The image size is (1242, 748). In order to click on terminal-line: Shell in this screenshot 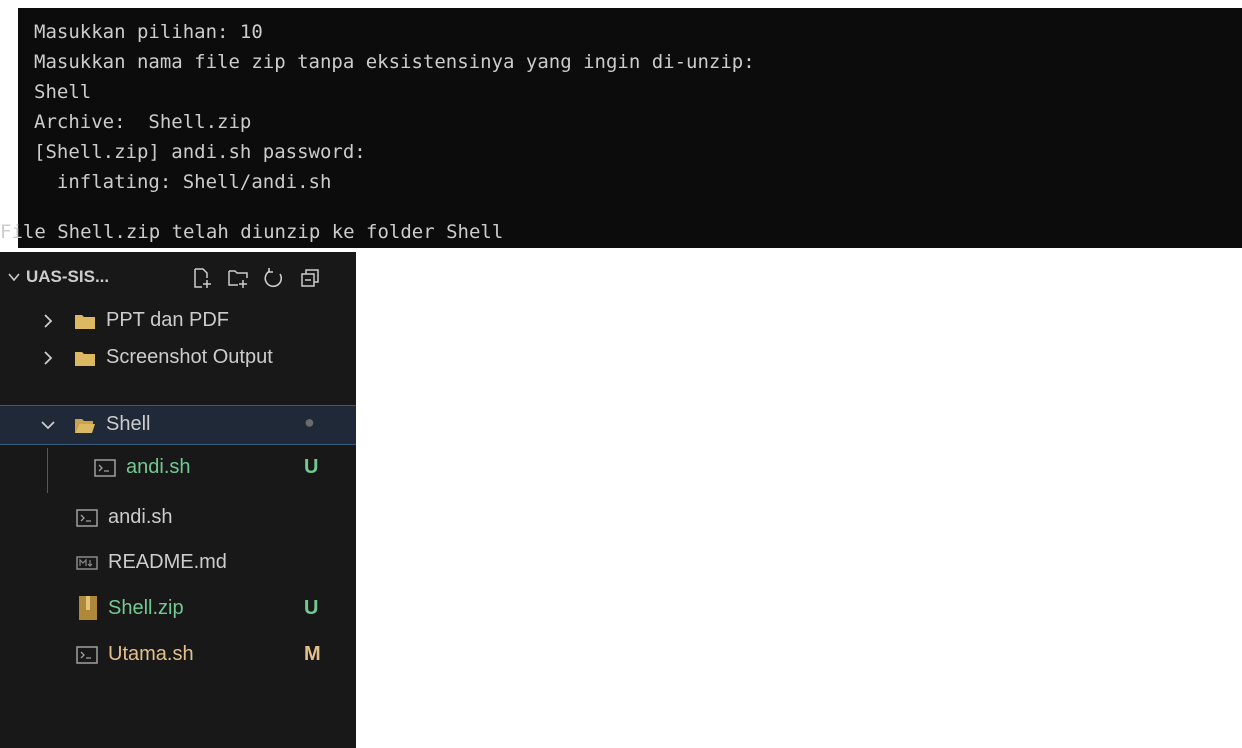, I will do `click(63, 92)`.